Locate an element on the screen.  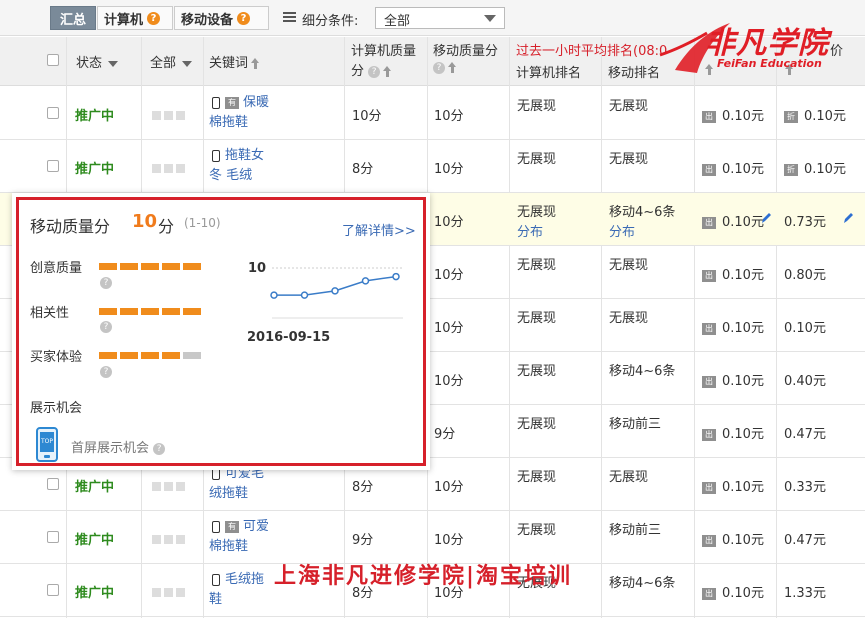
keyword-link-line2: 鞋 is located at coordinates (215, 600).